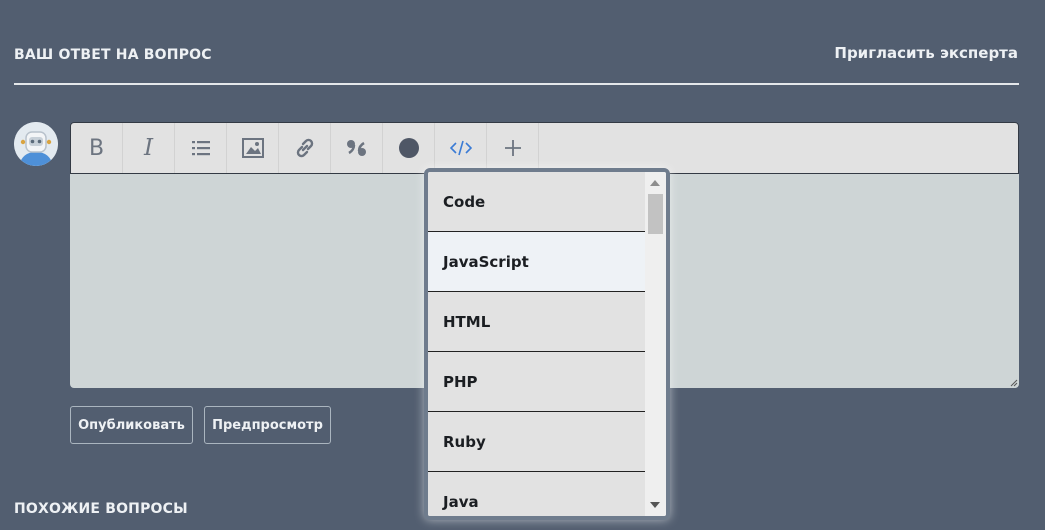 Image resolution: width=1045 pixels, height=530 pixels. What do you see at coordinates (1013, 382) in the screenshot?
I see `resize-handle-icon` at bounding box center [1013, 382].